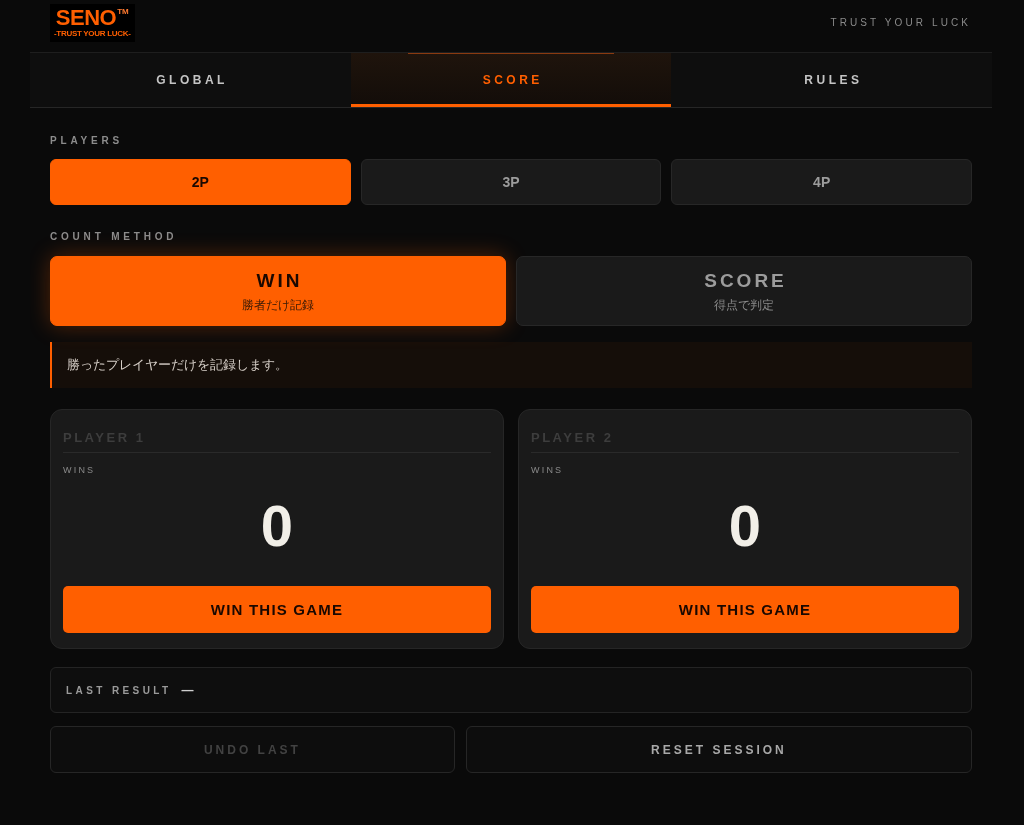 The height and width of the screenshot is (825, 1024). Describe the element at coordinates (278, 304) in the screenshot. I see `method-subtitle: 勝者だけ記録` at that location.